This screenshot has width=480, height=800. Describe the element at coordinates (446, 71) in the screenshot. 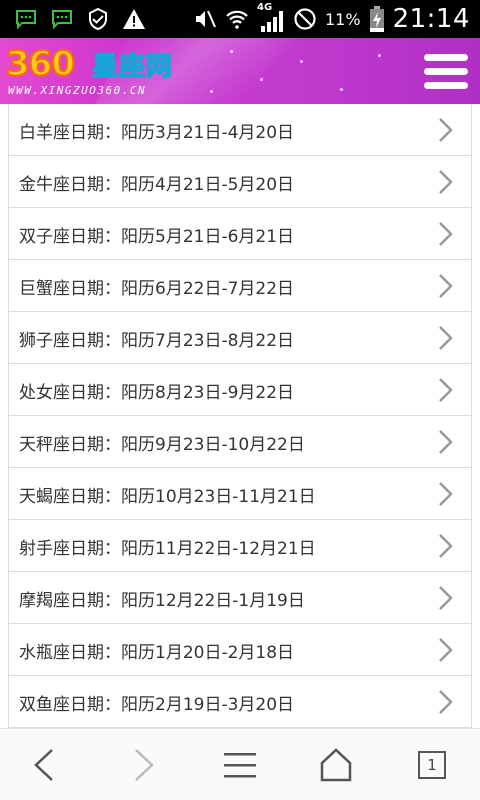

I see `hamburger-menu-icon` at that location.